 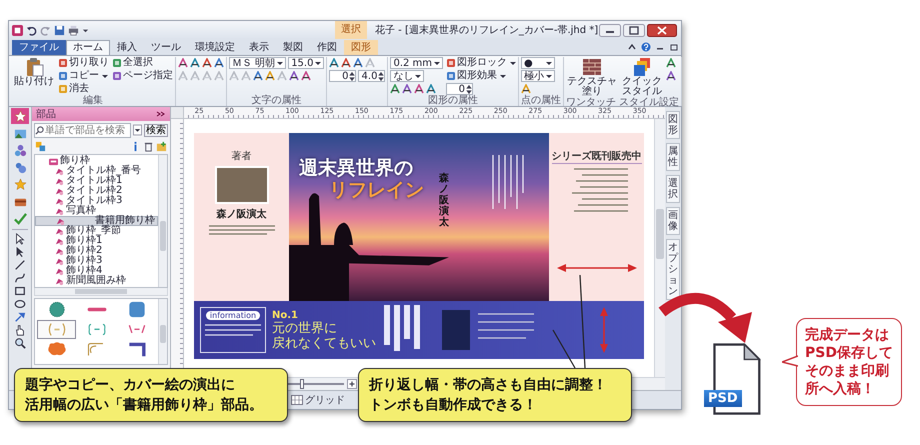 What do you see at coordinates (96, 281) in the screenshot?
I see `tree-item: 新聞風囲み枠` at bounding box center [96, 281].